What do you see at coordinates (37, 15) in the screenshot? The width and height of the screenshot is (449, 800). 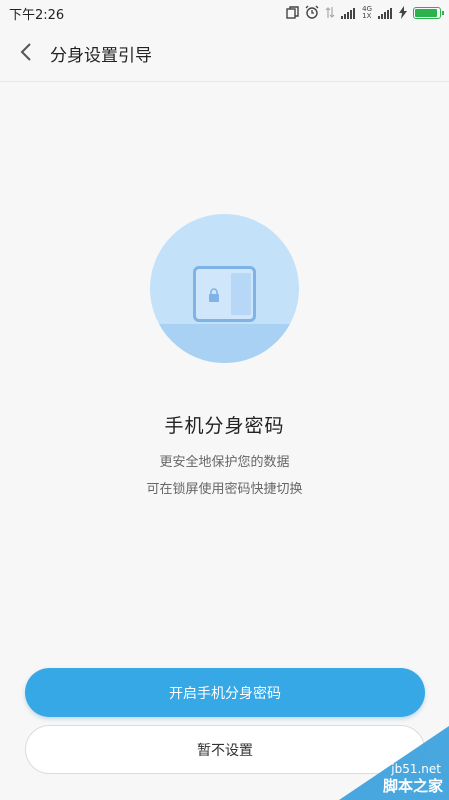 I see `status-time: 下午2:26` at bounding box center [37, 15].